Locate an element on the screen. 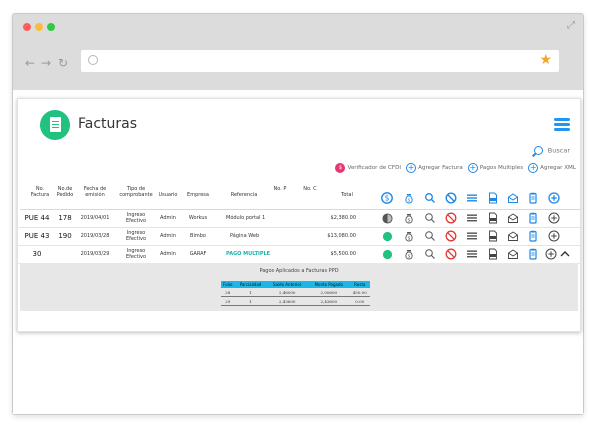 The width and height of the screenshot is (600, 435). add-invoice-button: + Agregar Factura is located at coordinates (434, 168).